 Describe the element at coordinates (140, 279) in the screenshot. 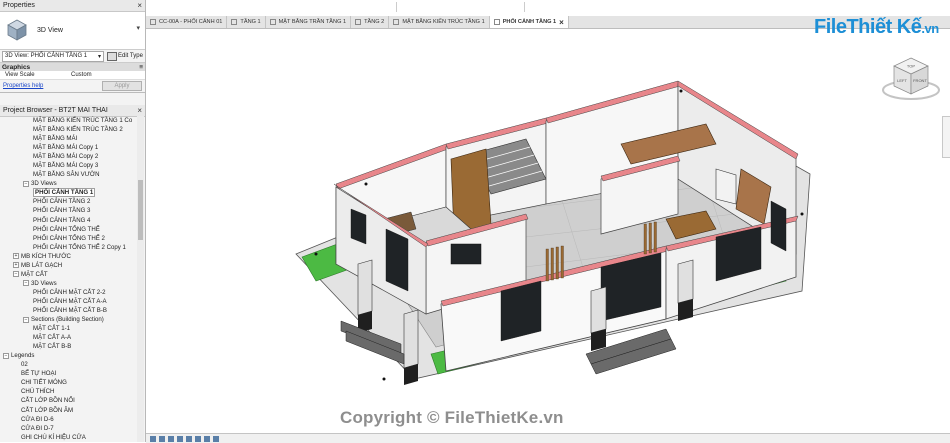

I see `browser-scrollbar` at that location.